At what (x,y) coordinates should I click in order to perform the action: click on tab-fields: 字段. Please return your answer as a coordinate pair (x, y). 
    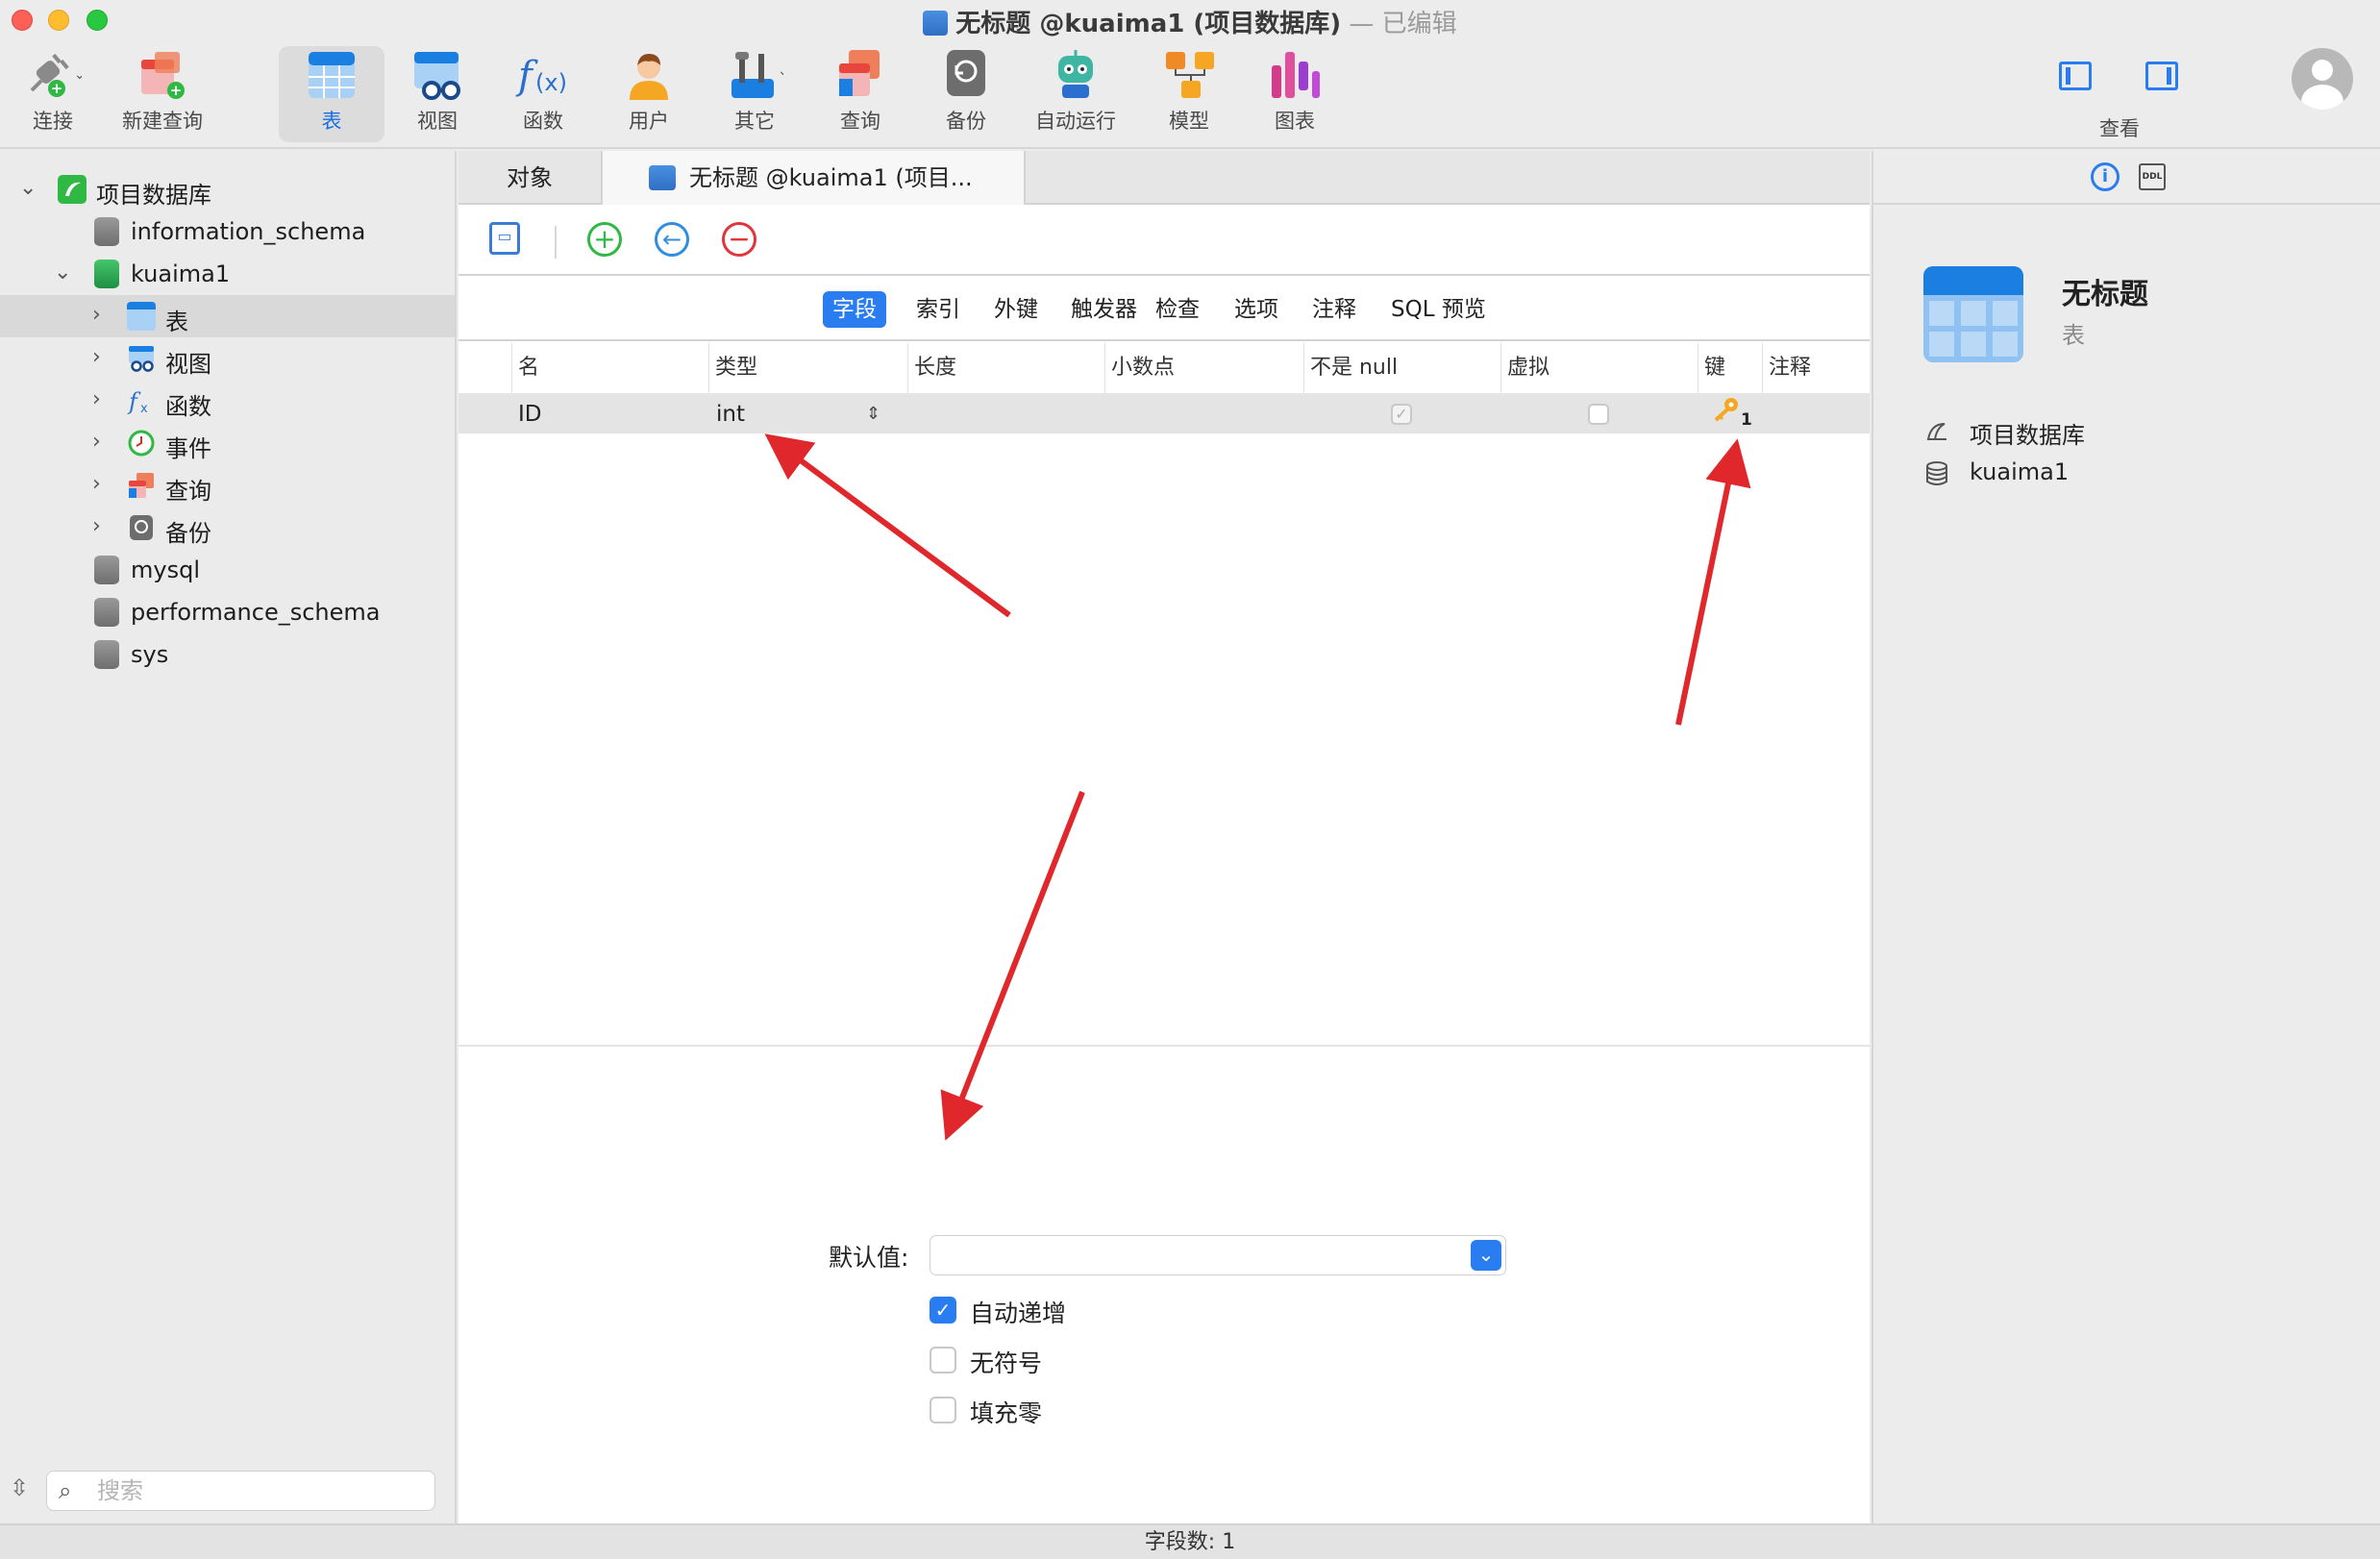
    Looking at the image, I should click on (855, 309).